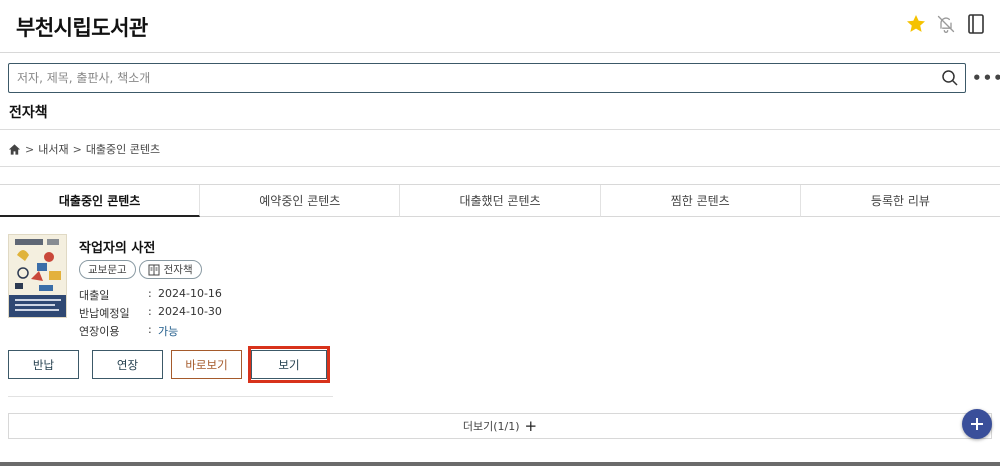 Image resolution: width=1000 pixels, height=466 pixels. I want to click on tab-reviews: 등록한 리뷰, so click(900, 201).